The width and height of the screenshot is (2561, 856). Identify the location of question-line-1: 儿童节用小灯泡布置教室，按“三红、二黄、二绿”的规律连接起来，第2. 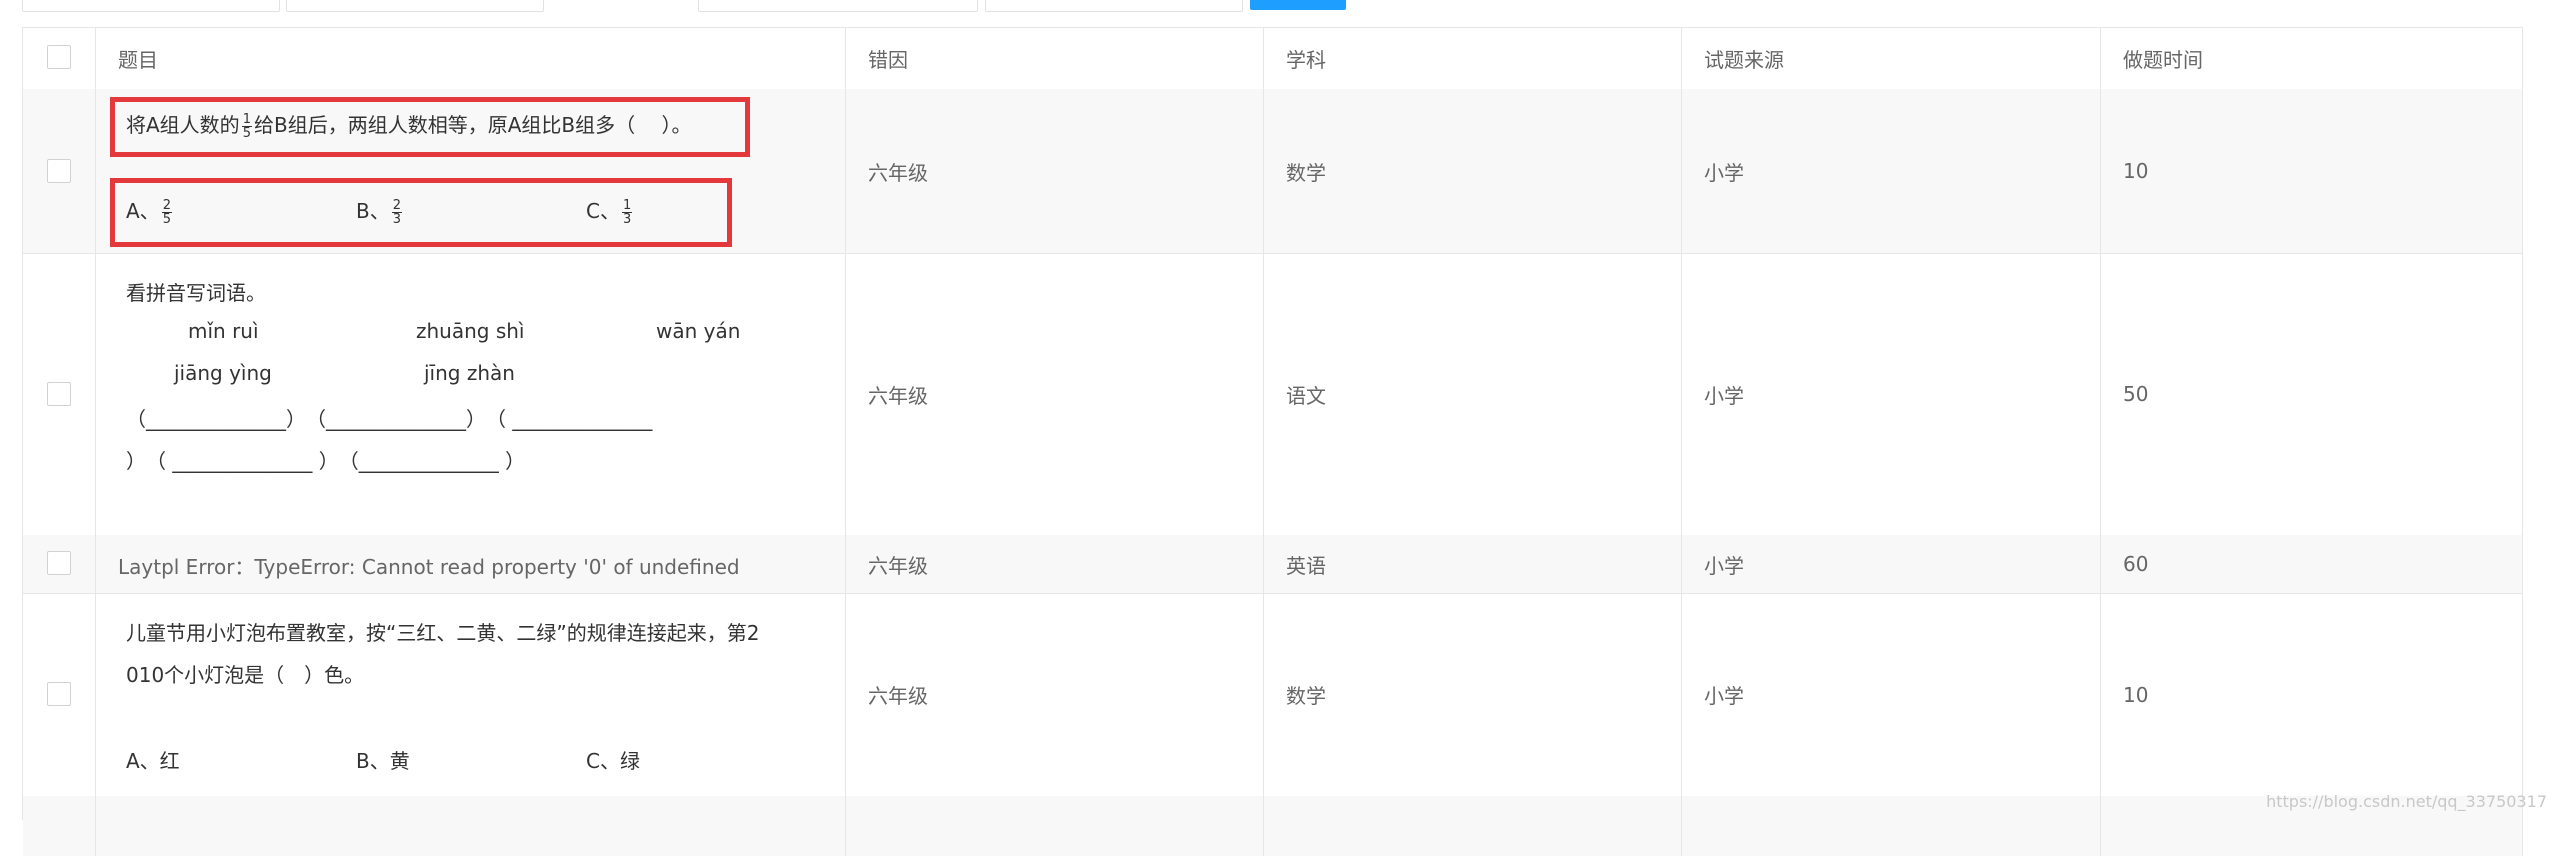
(443, 633).